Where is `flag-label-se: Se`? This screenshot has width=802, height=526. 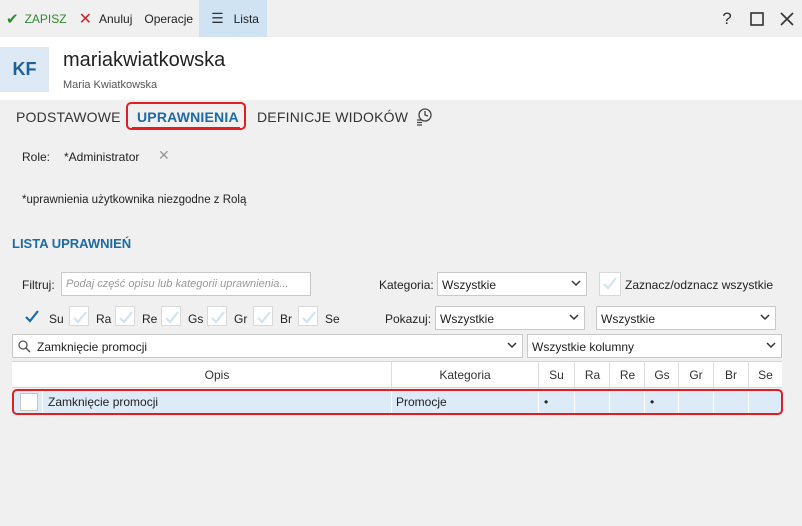 flag-label-se: Se is located at coordinates (332, 319).